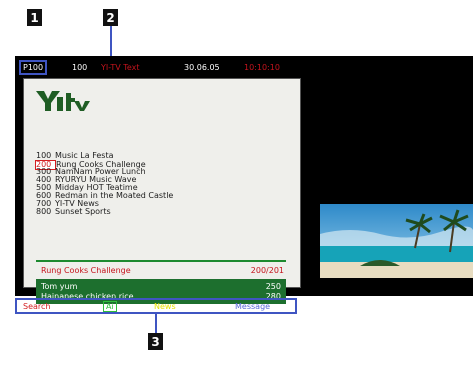  What do you see at coordinates (155, 341) in the screenshot?
I see `callout-3: 3` at bounding box center [155, 341].